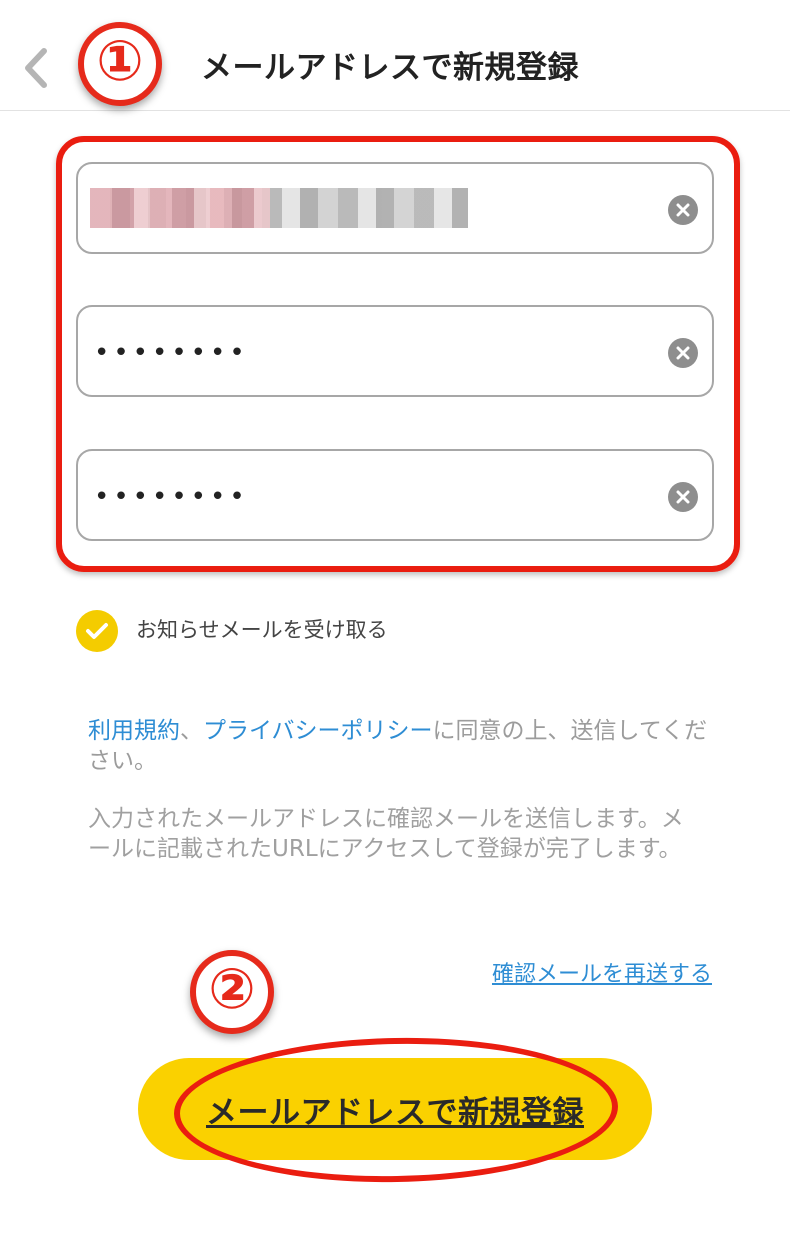 This screenshot has width=790, height=1236. What do you see at coordinates (602, 972) in the screenshot?
I see `resend-link: 確認メールを再送する` at bounding box center [602, 972].